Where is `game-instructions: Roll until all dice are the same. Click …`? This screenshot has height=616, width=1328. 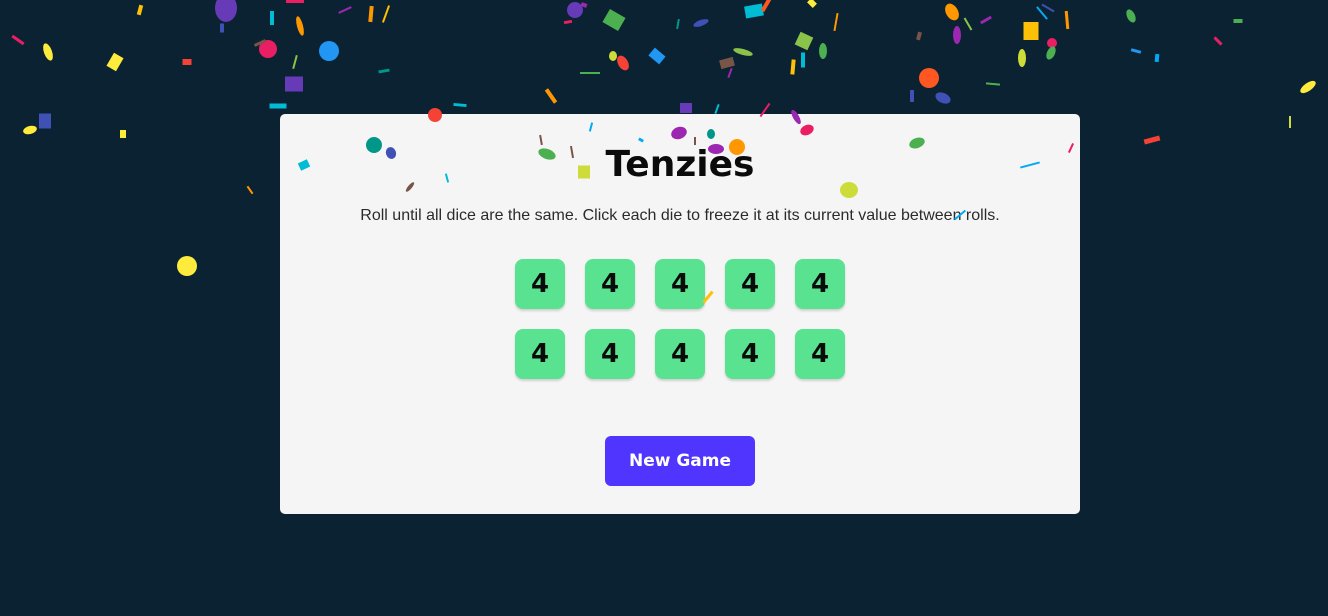 game-instructions: Roll until all dice are the same. Click … is located at coordinates (680, 215).